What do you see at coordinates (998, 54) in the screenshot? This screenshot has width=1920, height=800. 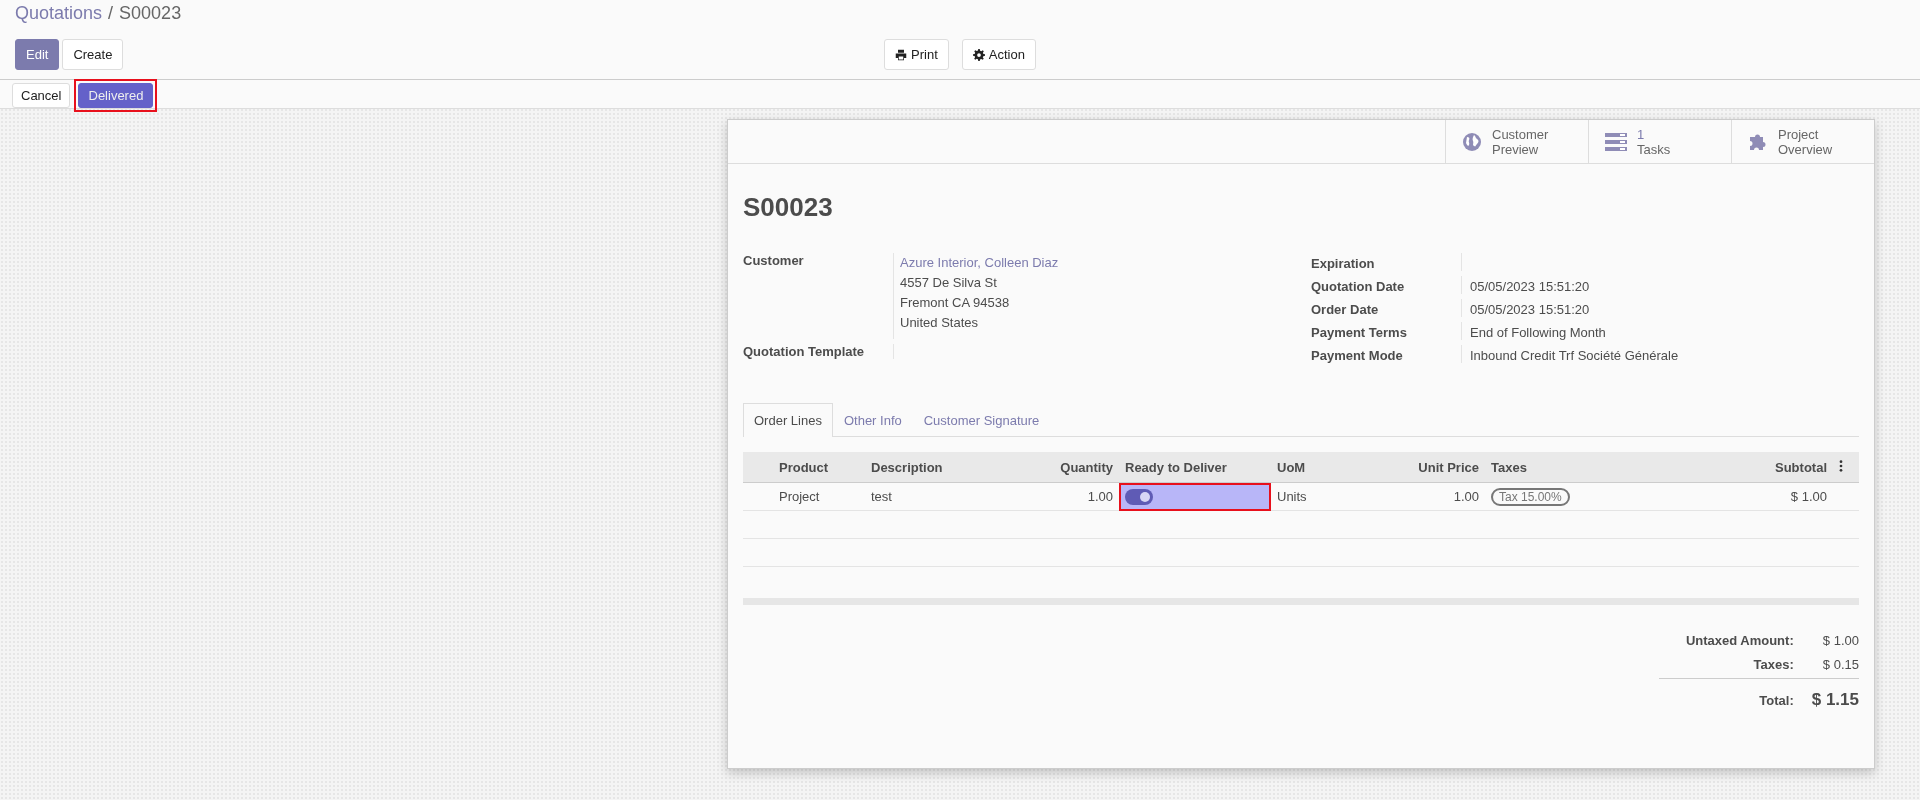 I see `action-button: Action` at bounding box center [998, 54].